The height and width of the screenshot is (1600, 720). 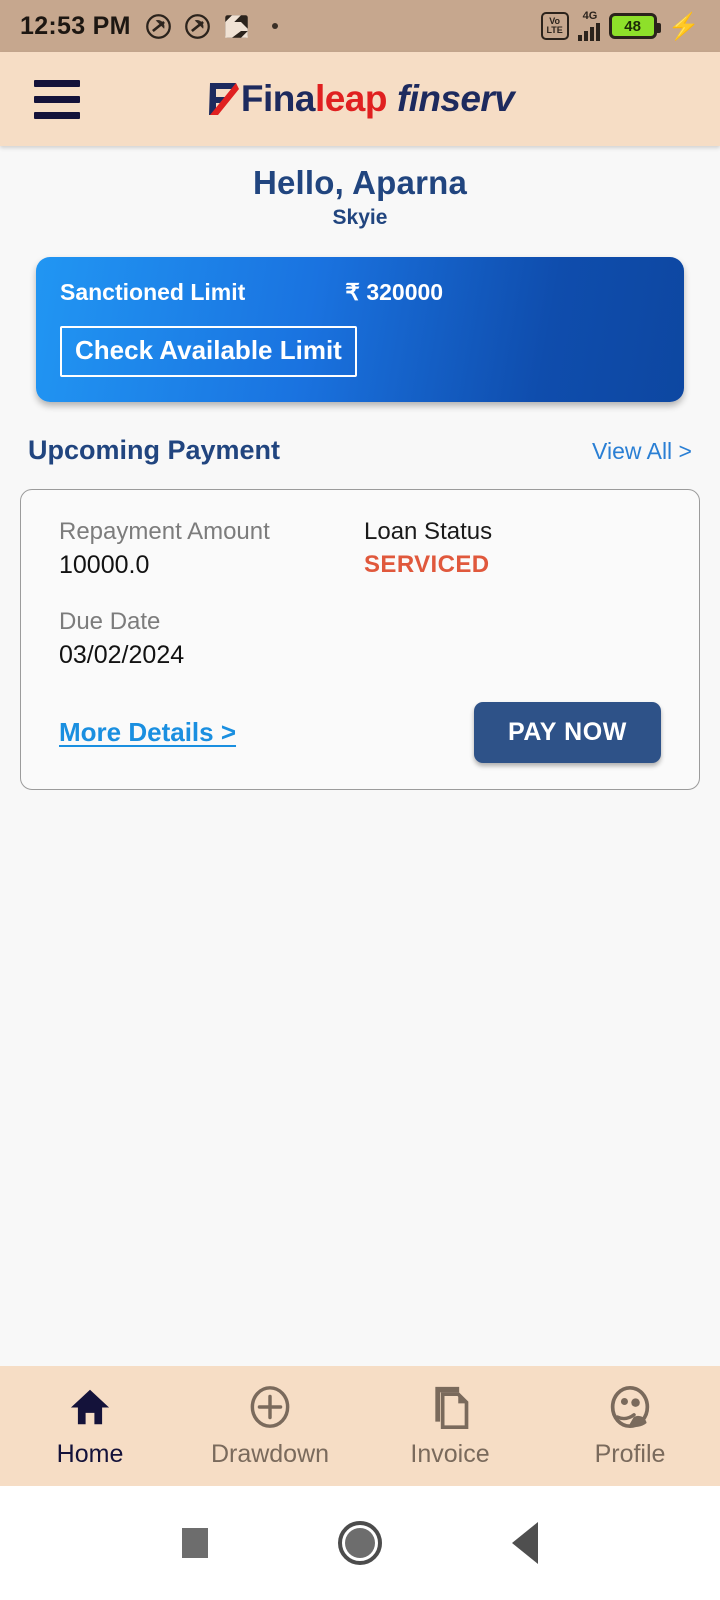 I want to click on bottom-navigation: Home Drawdown Invoice Profile, so click(x=360, y=1426).